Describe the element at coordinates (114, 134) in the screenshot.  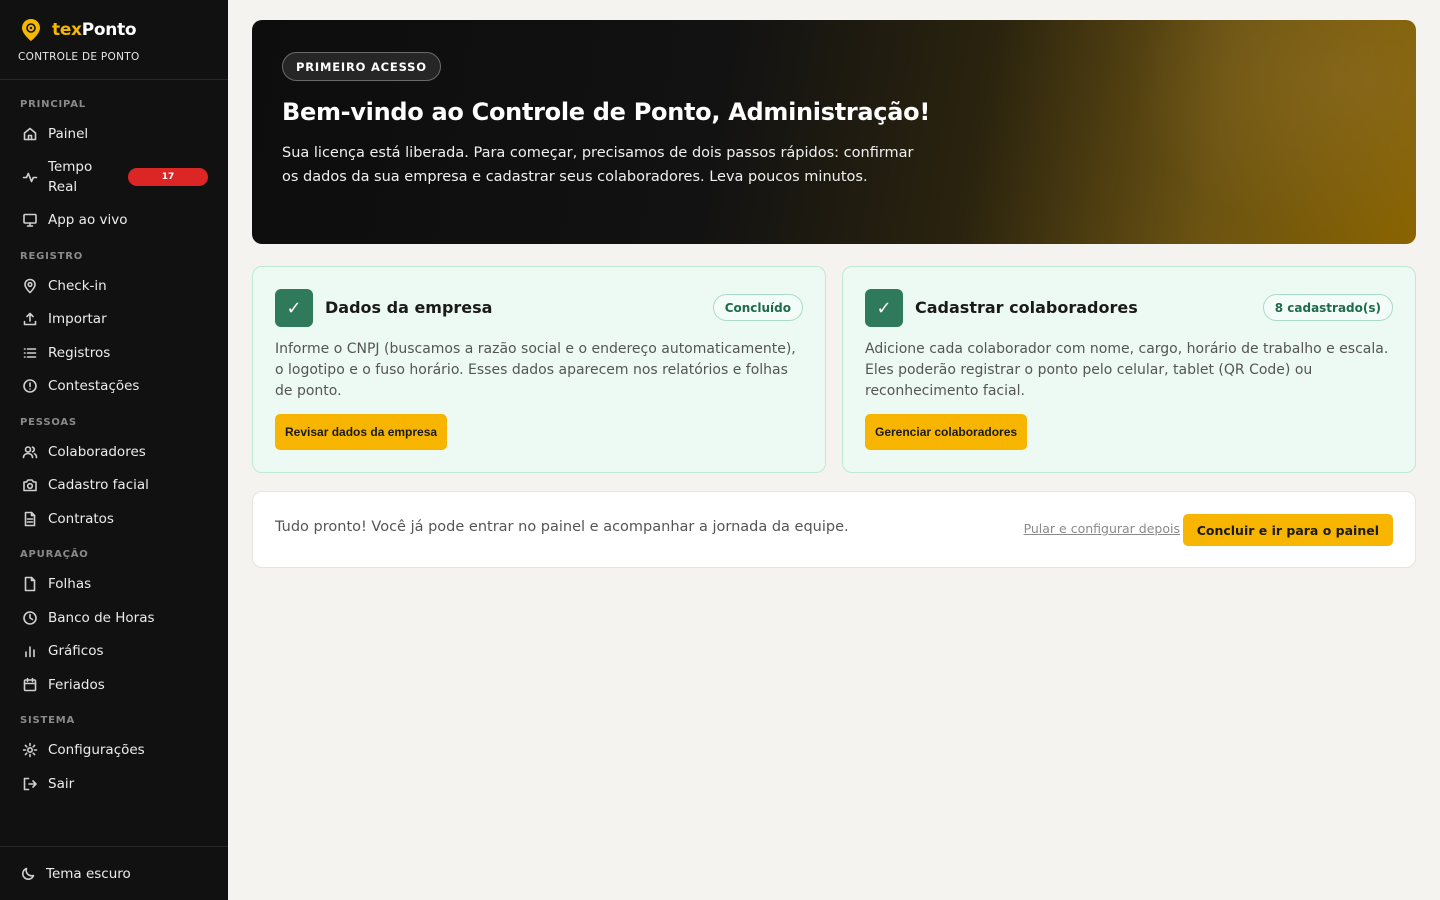
I see `sidebar-item-painel: Painel` at that location.